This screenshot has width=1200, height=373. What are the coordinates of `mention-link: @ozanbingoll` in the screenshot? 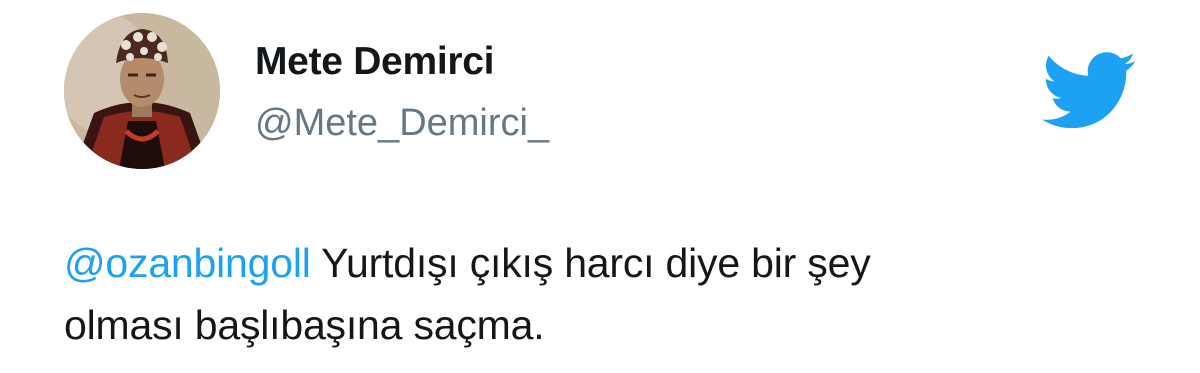 It's located at (187, 263).